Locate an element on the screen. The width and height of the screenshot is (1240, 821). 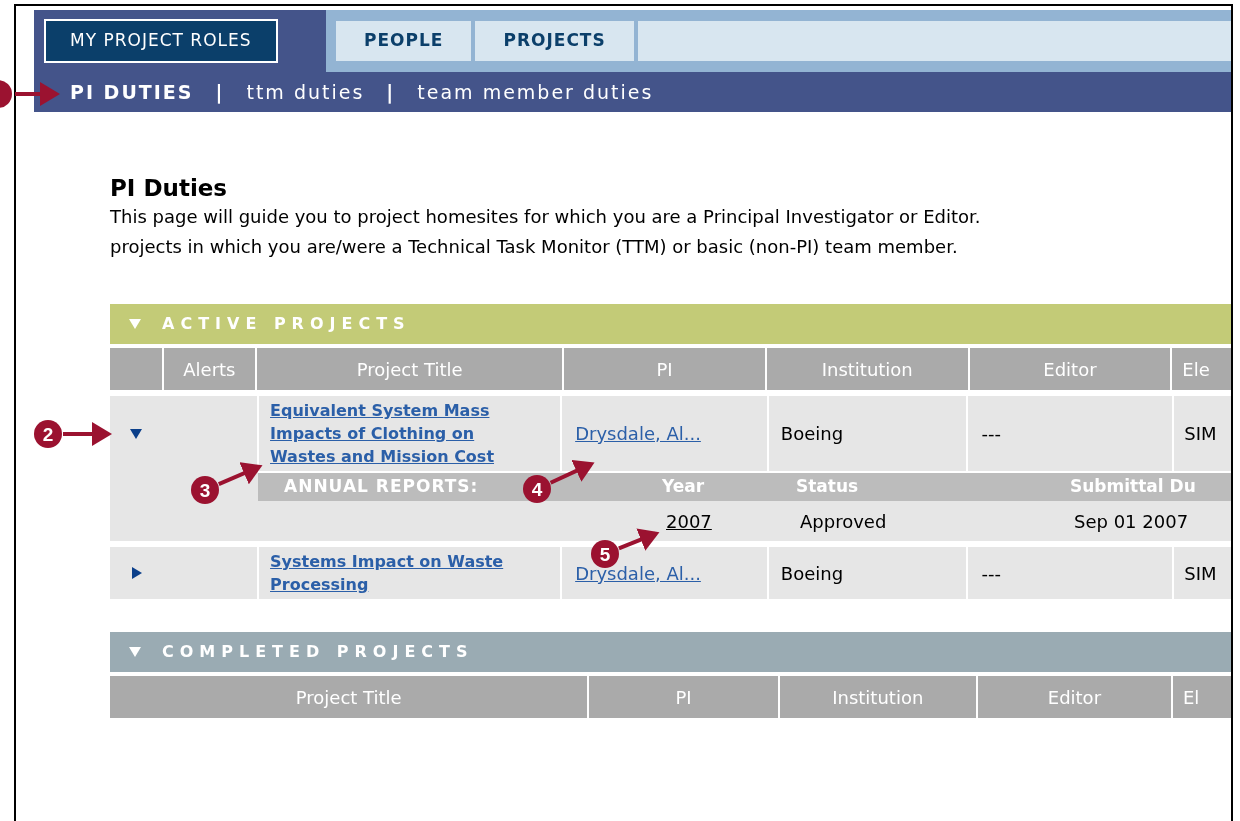
tab: PEOPLE is located at coordinates (404, 41).